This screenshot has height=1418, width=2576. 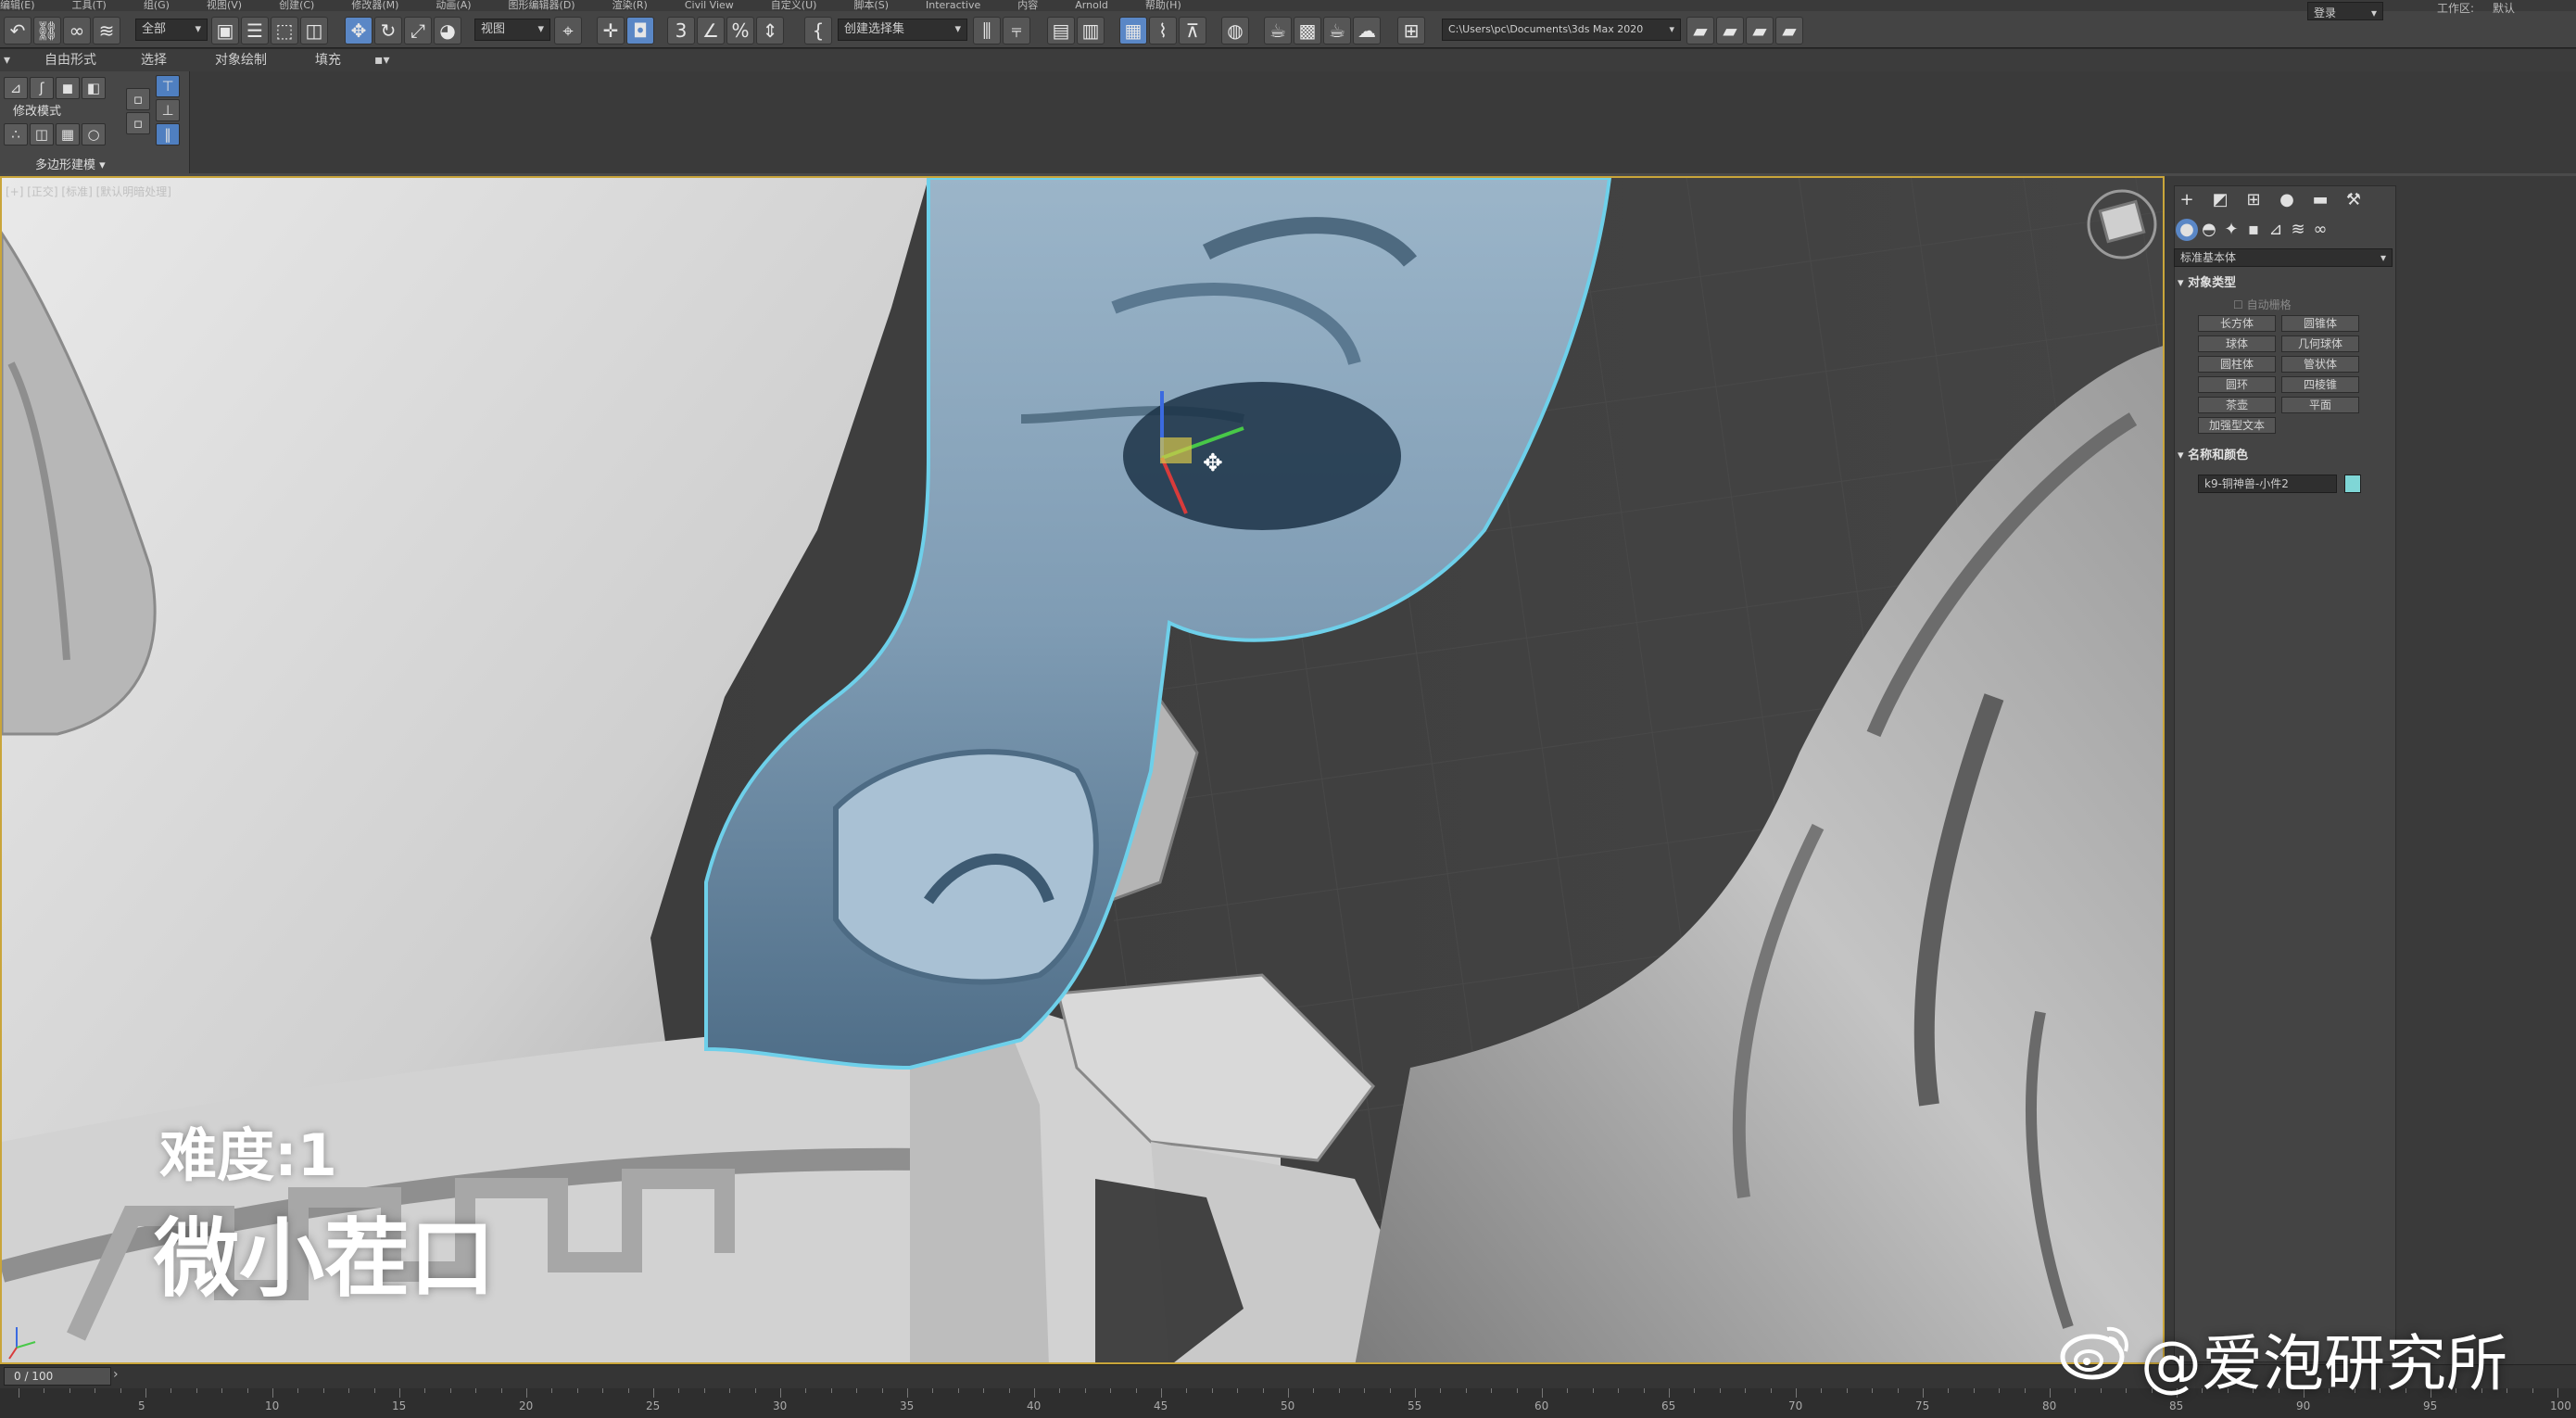 I want to click on rect-selection-icon: ⬚, so click(x=284, y=31).